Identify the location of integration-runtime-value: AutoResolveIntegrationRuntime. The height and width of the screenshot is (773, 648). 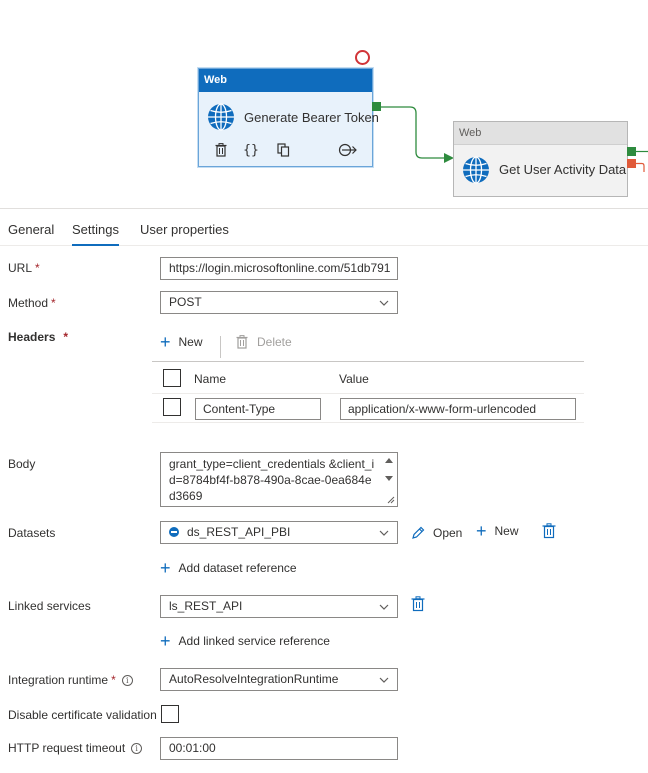
(254, 679).